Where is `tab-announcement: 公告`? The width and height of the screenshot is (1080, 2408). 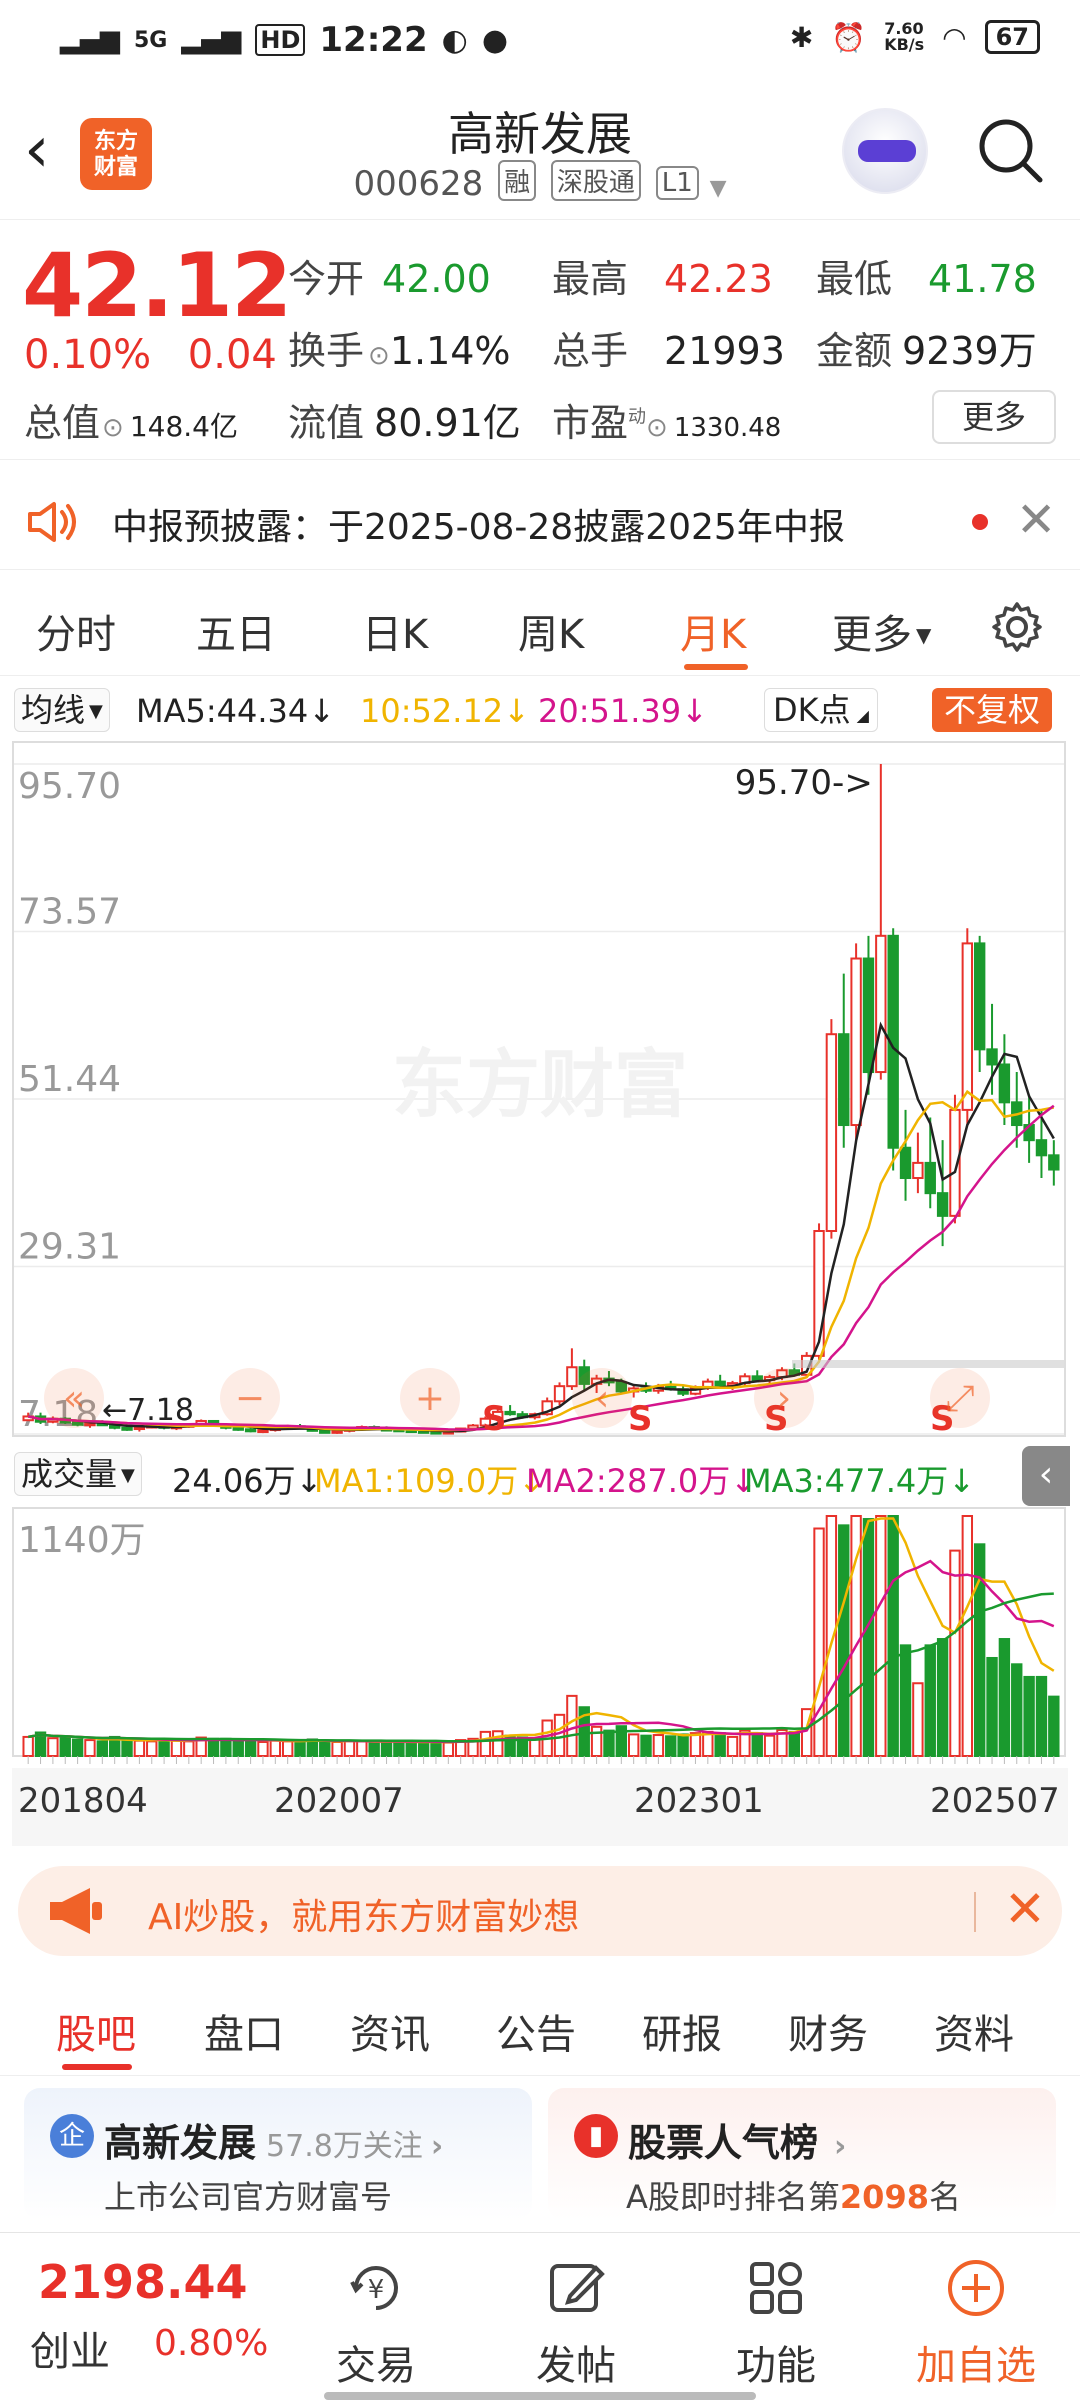
tab-announcement: 公告 is located at coordinates (536, 2031).